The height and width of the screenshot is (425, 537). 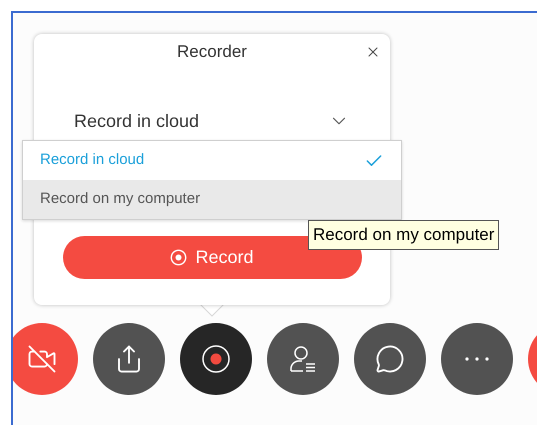 What do you see at coordinates (390, 359) in the screenshot?
I see `chat-icon` at bounding box center [390, 359].